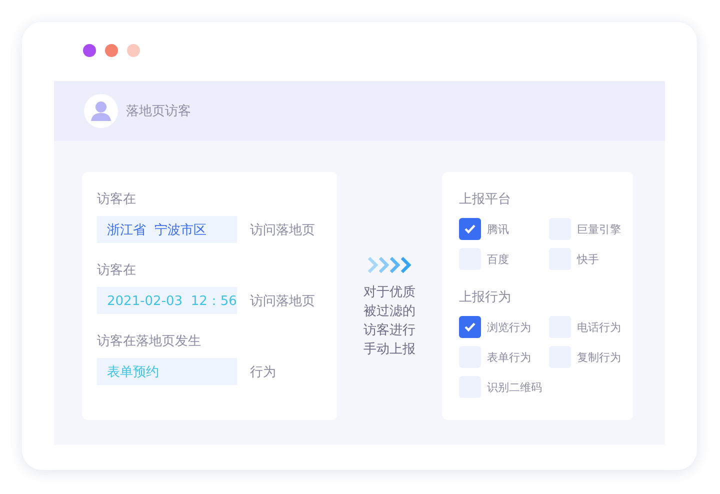 The width and height of the screenshot is (720, 494). What do you see at coordinates (514, 387) in the screenshot?
I see `checkbox-label: 识别二维码` at bounding box center [514, 387].